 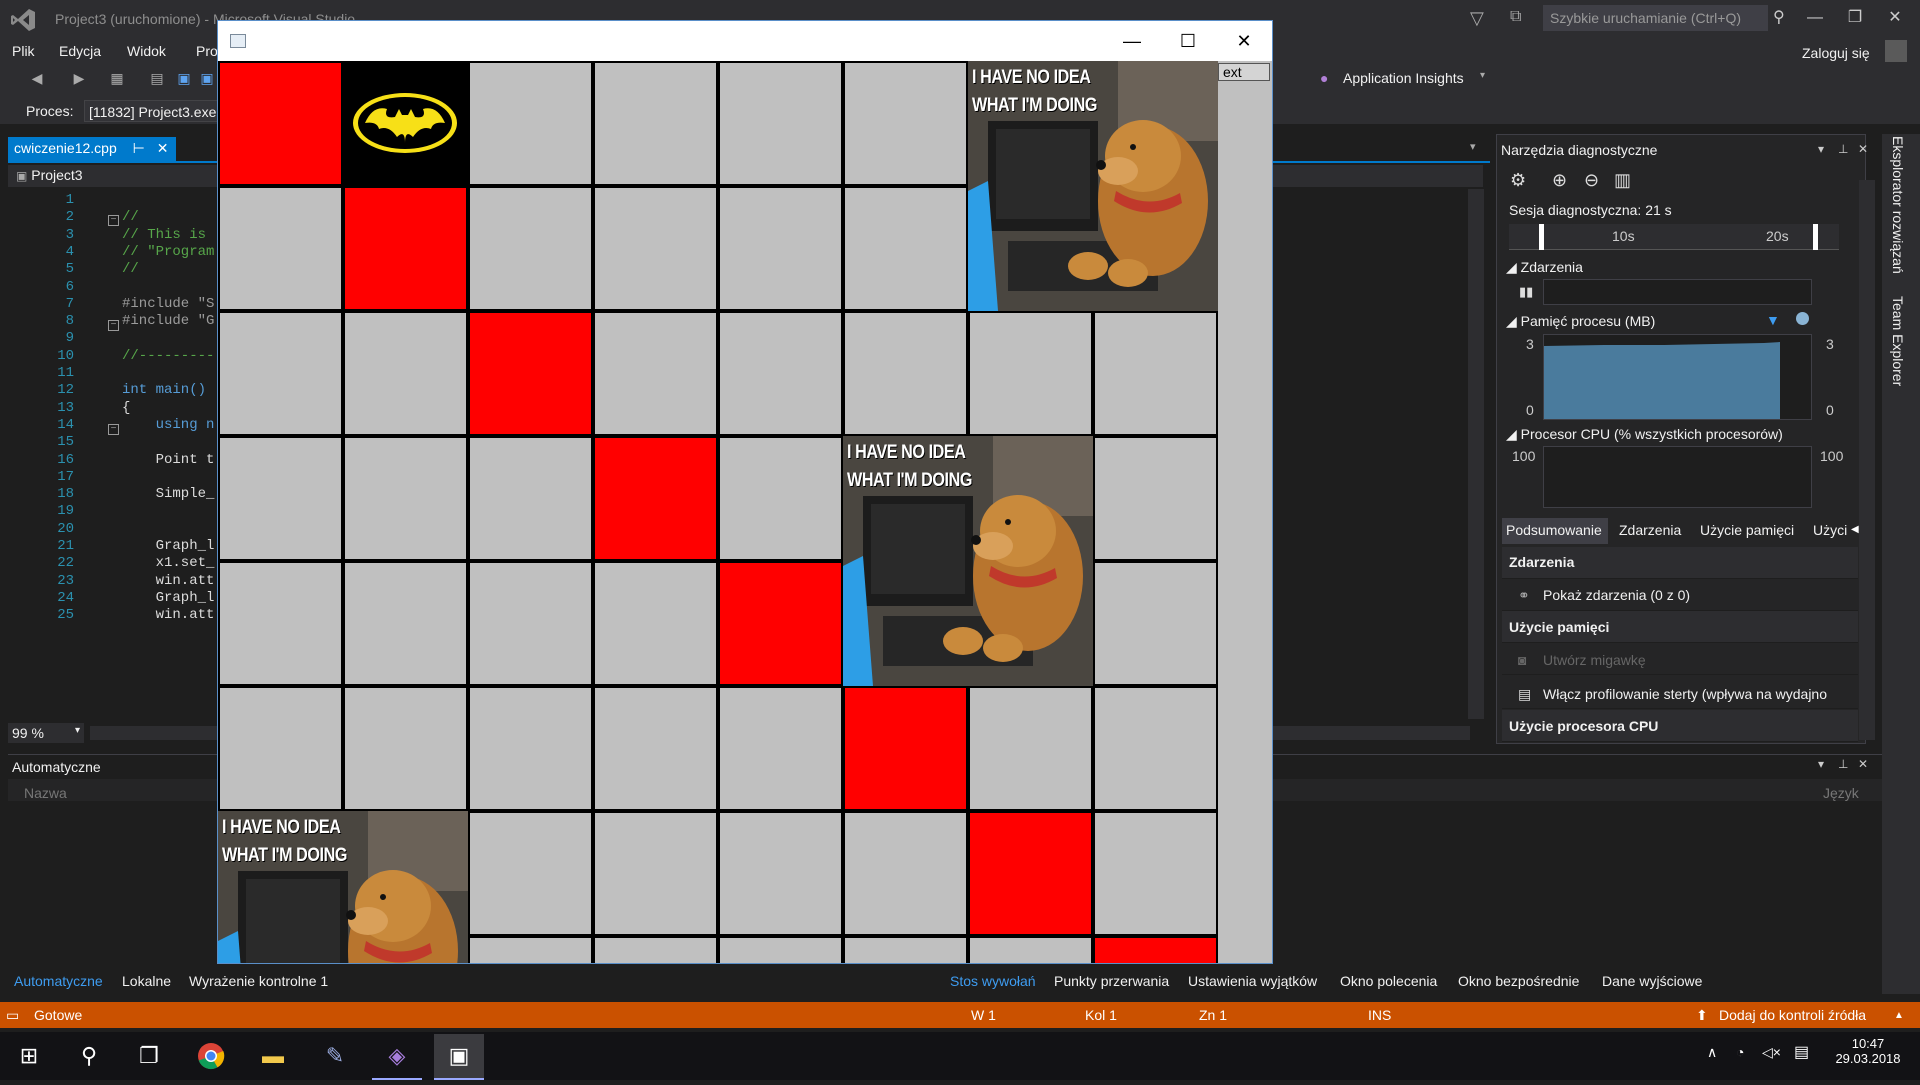 What do you see at coordinates (207, 51) in the screenshot?
I see `menu-projekt: Pro` at bounding box center [207, 51].